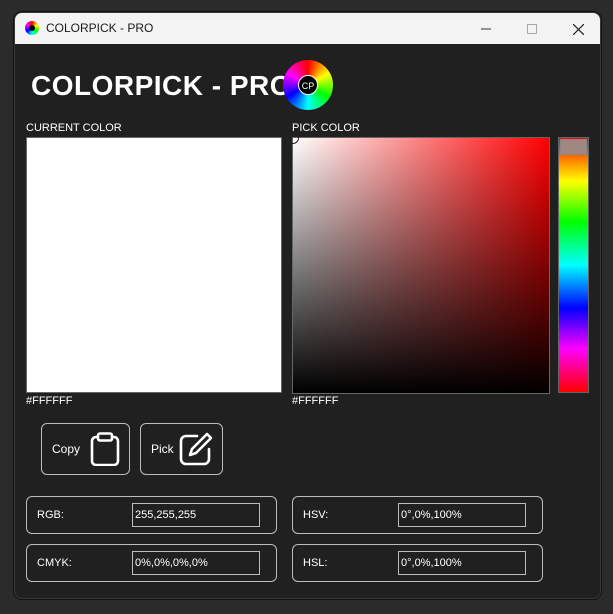 This screenshot has width=613, height=614. I want to click on current-color-hex: #FFFFFF, so click(49, 401).